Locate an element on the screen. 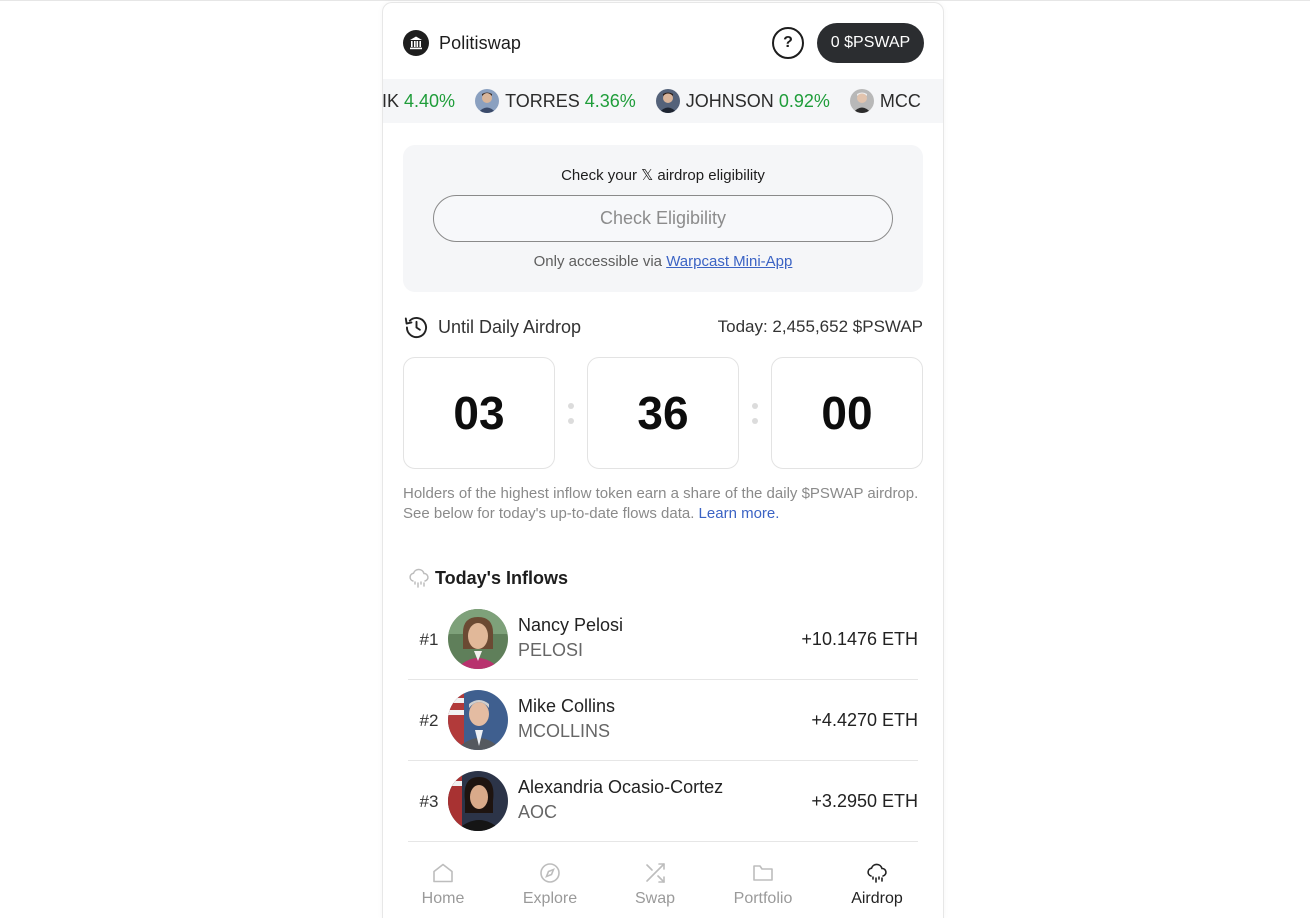  nav-explore: Explore is located at coordinates (550, 880).